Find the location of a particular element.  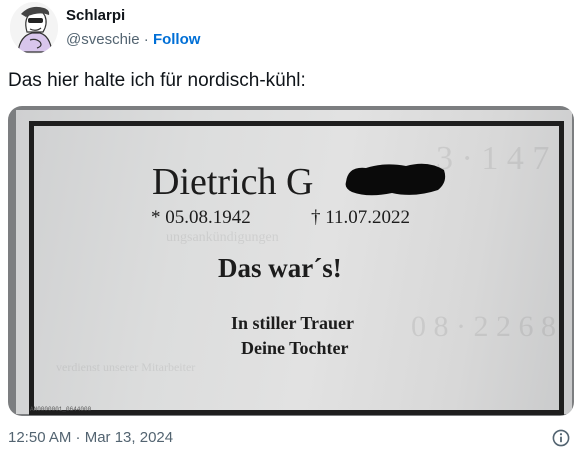

redaction-mark is located at coordinates (395, 179).